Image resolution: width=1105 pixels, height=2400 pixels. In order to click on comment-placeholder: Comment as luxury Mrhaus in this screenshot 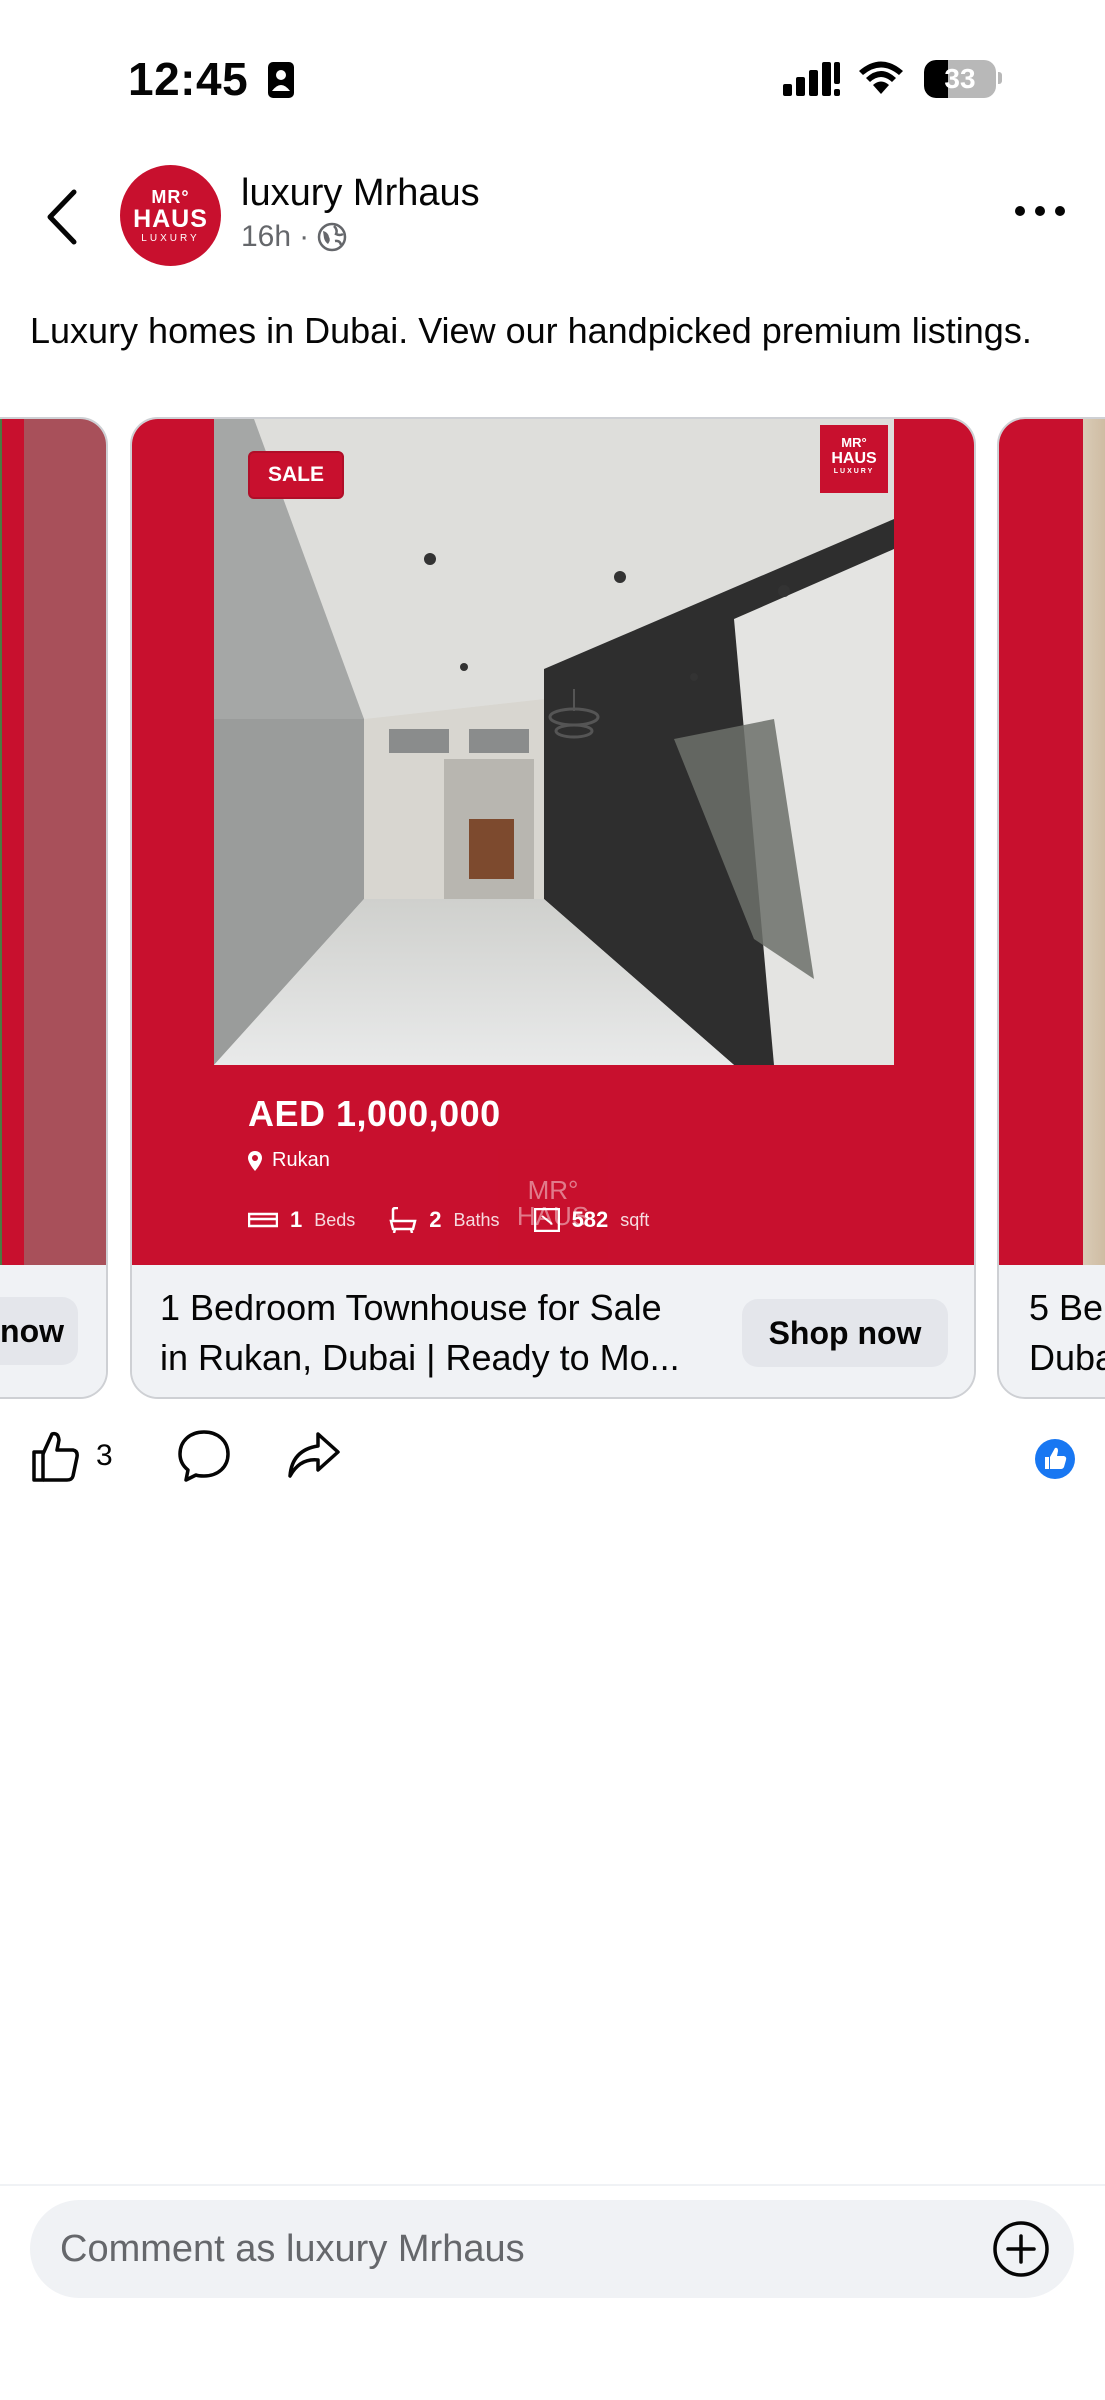, I will do `click(292, 2249)`.